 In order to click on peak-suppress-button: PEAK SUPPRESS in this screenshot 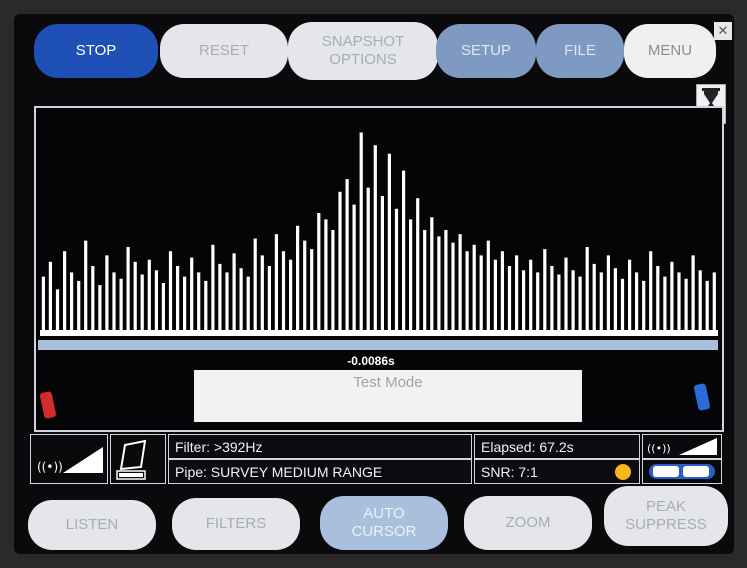, I will do `click(666, 516)`.